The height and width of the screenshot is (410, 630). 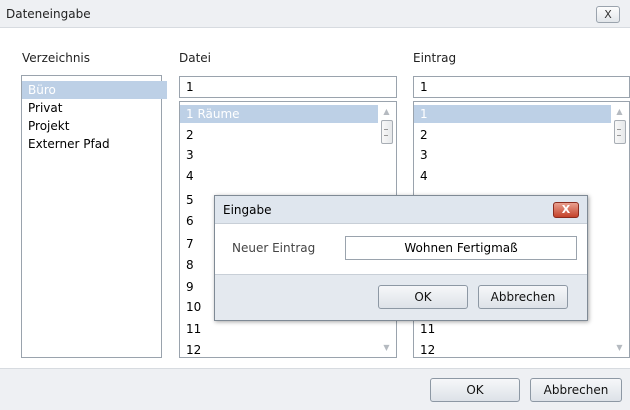 What do you see at coordinates (42, 108) in the screenshot?
I see `verzeichnis-item-privat: Privat` at bounding box center [42, 108].